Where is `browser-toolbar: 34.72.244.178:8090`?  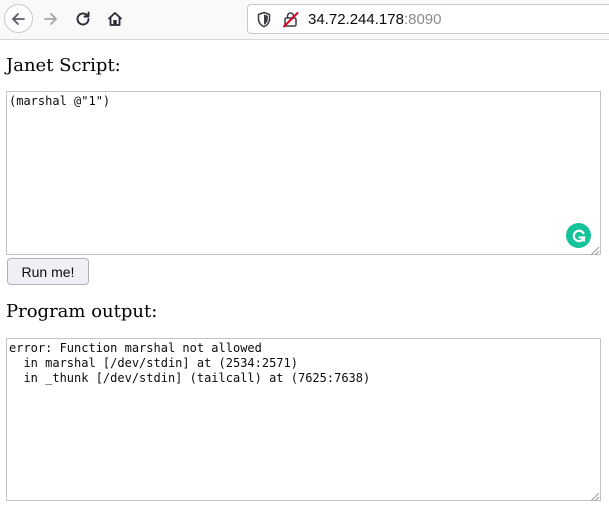
browser-toolbar: 34.72.244.178:8090 is located at coordinates (304, 20).